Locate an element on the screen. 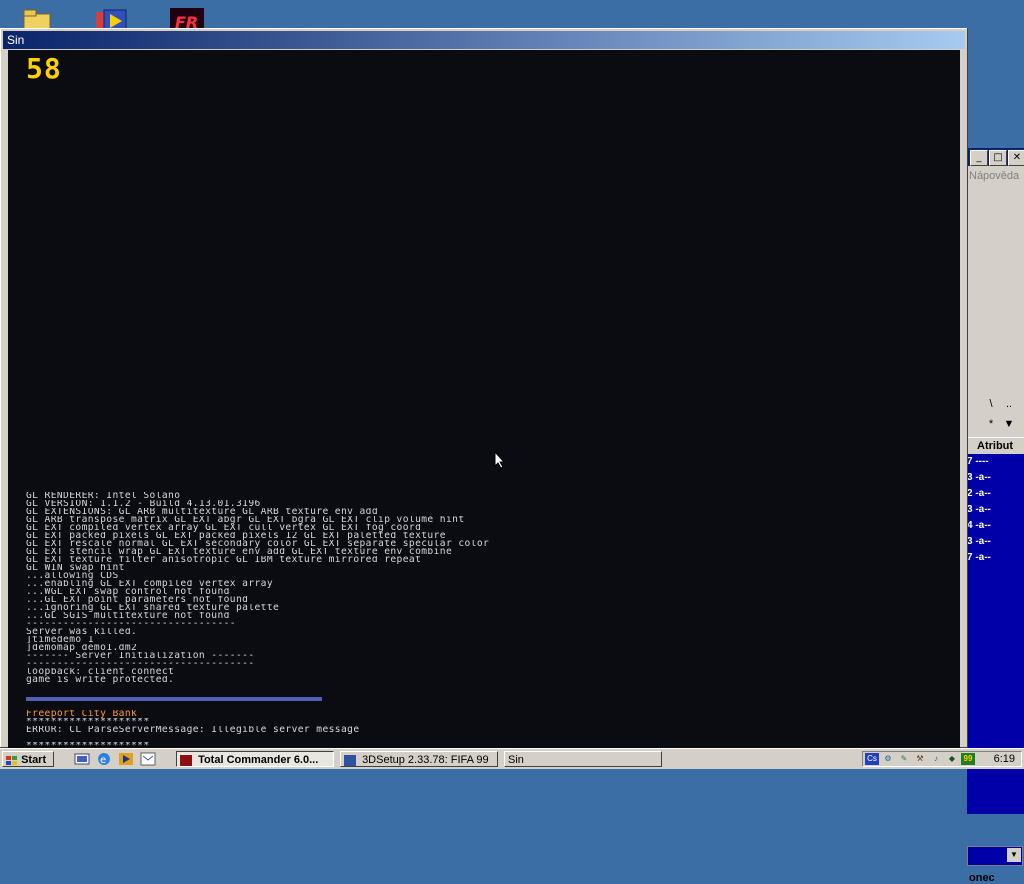 The image size is (1024, 884). console-line: GL_WIN_swap_hint is located at coordinates (75, 568).